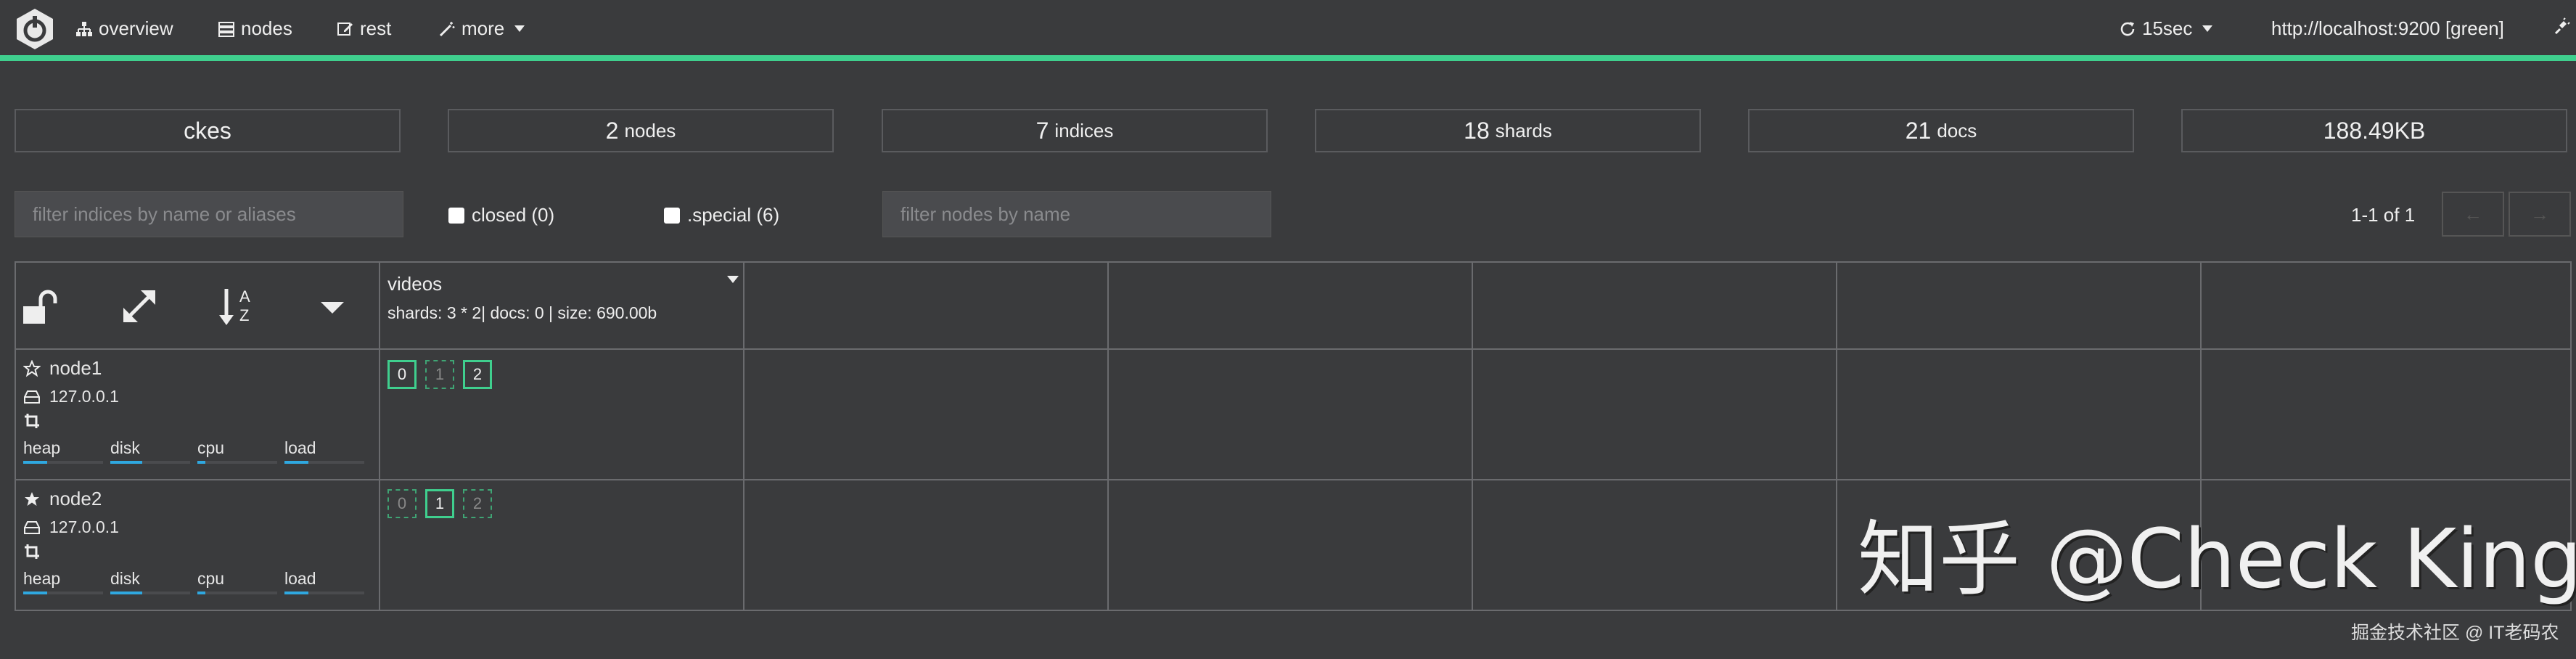 Image resolution: width=2576 pixels, height=659 pixels. I want to click on edit-icon, so click(345, 29).